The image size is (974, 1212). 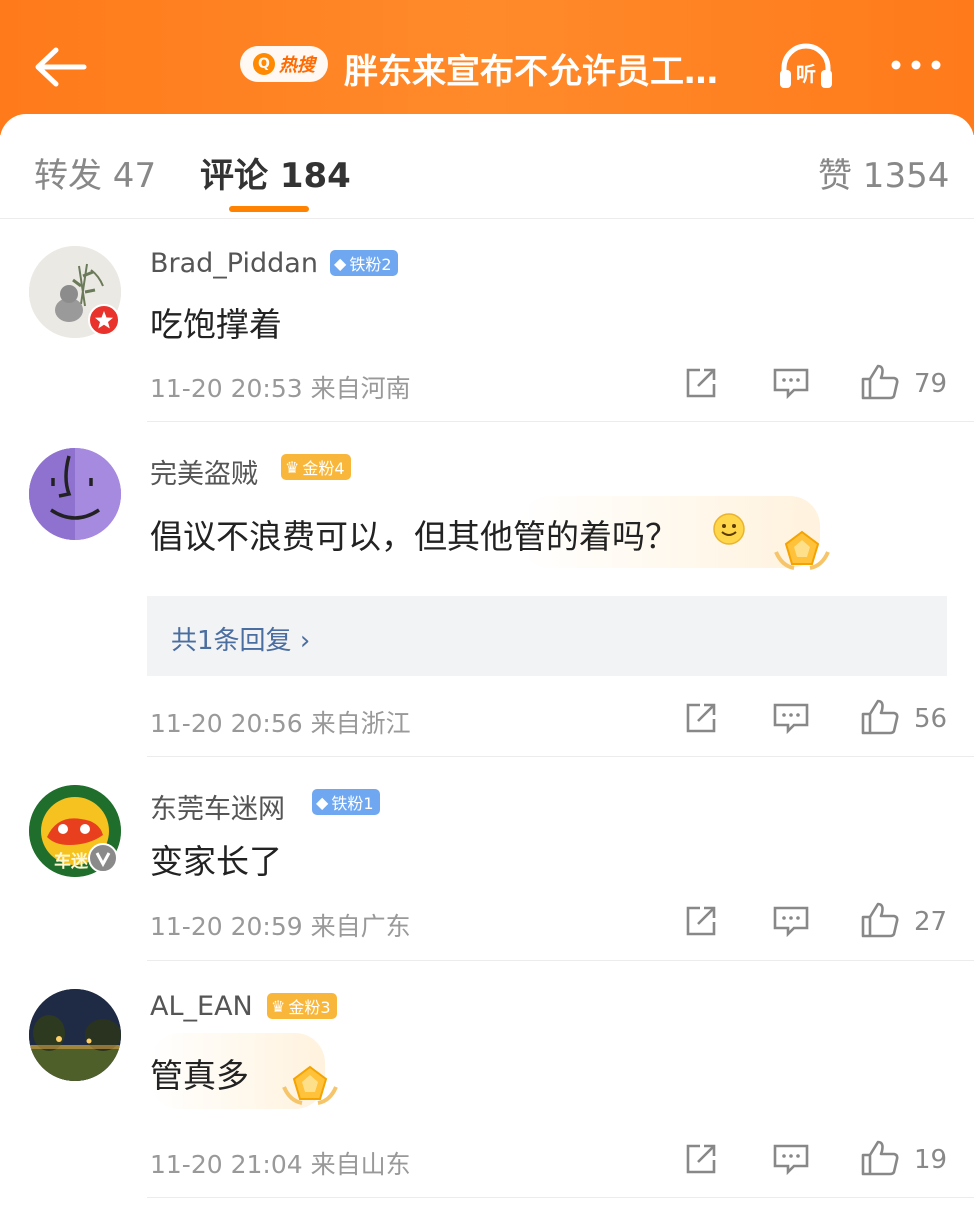 I want to click on avatar-logo-text: 车迷, so click(x=71, y=861).